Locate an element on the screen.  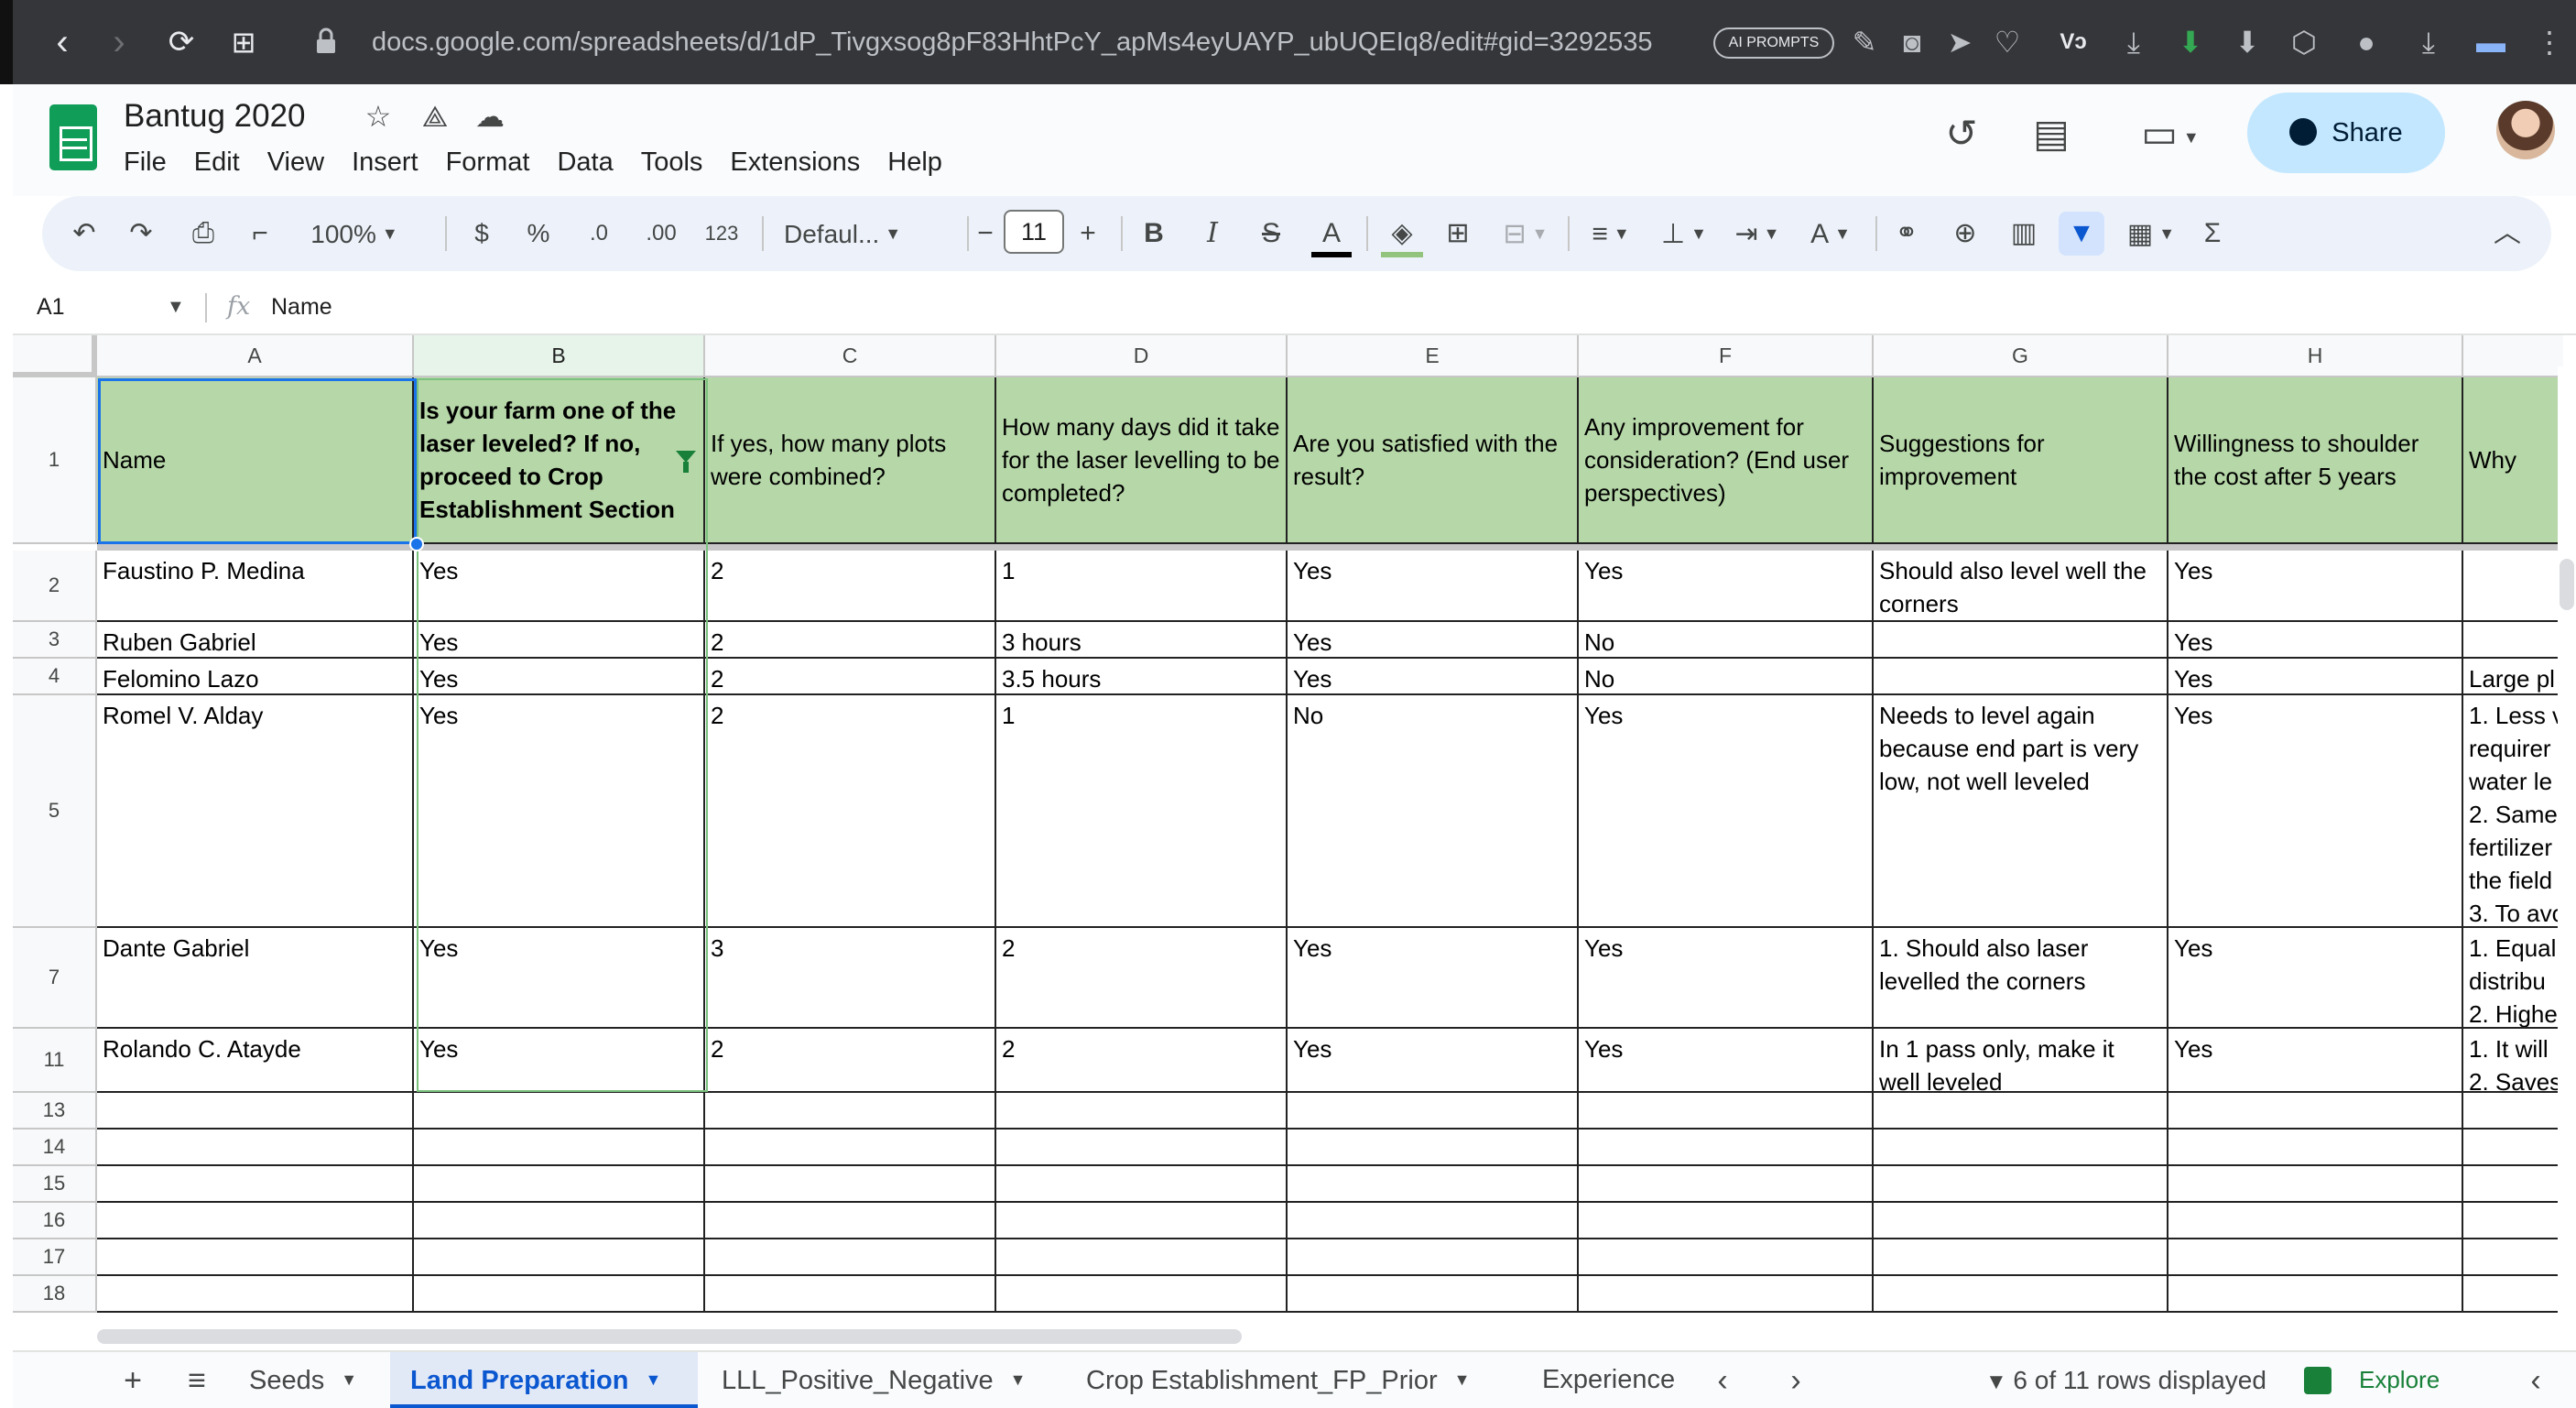
header-cell-c: If yes, how many plots were combined? is located at coordinates (850, 460).